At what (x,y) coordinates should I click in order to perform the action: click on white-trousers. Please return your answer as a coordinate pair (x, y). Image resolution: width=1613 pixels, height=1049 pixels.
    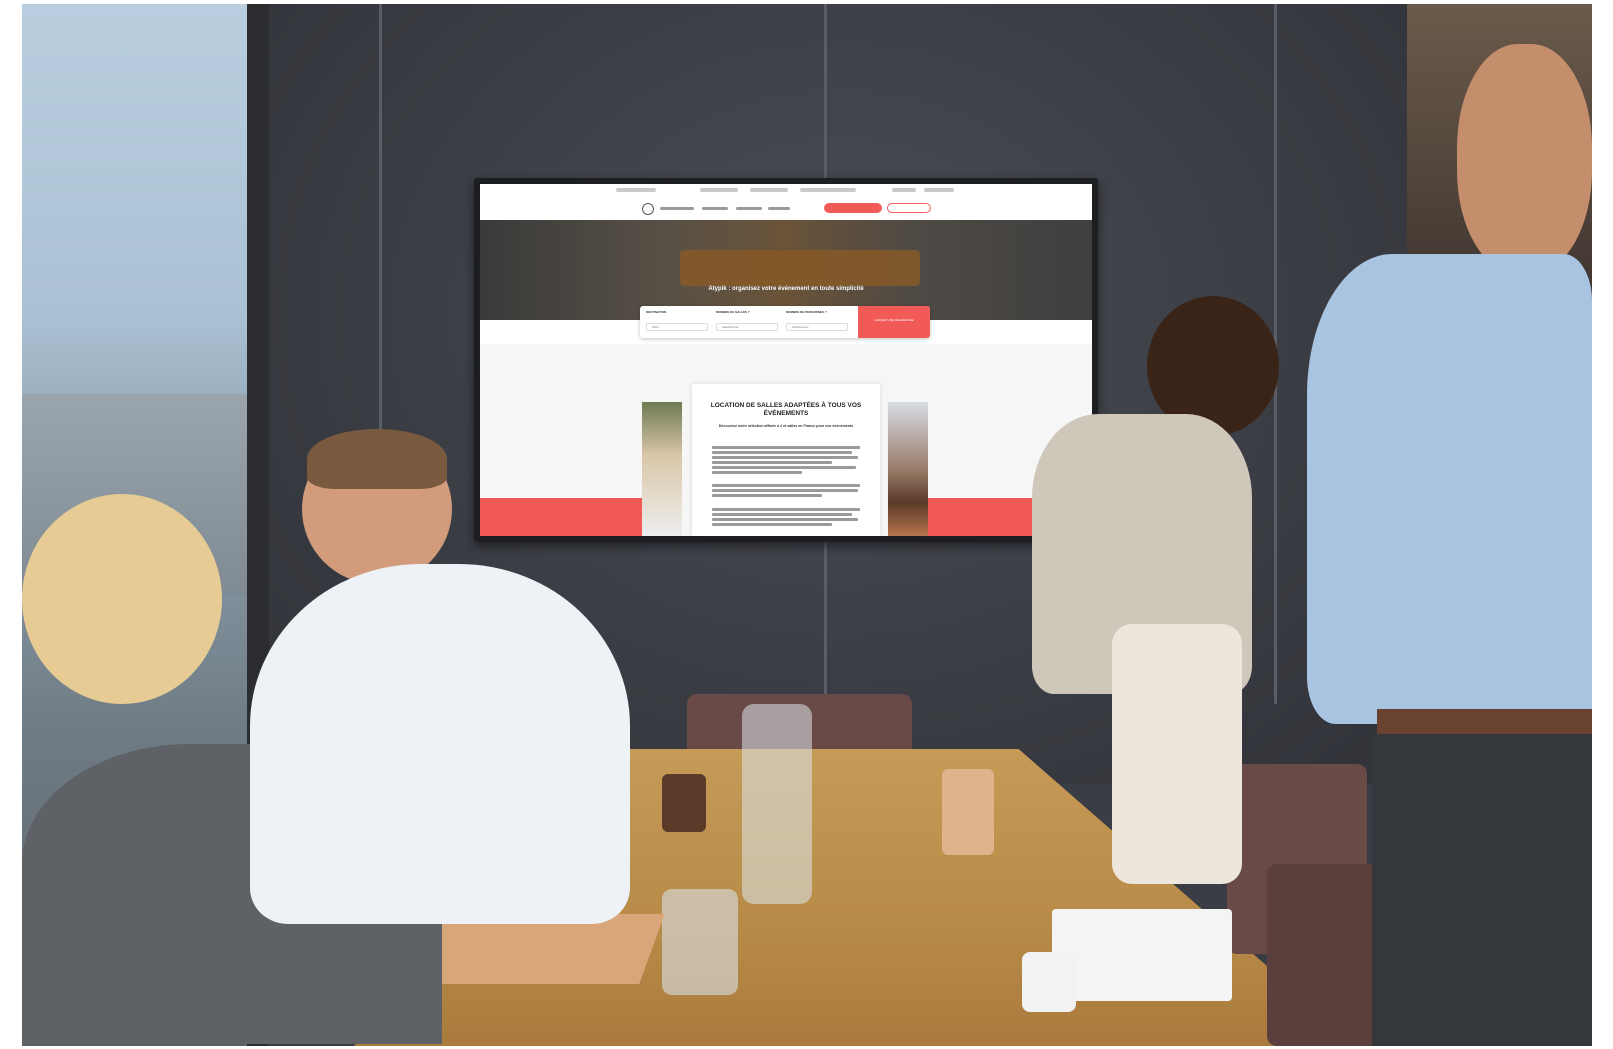
    Looking at the image, I should click on (1177, 754).